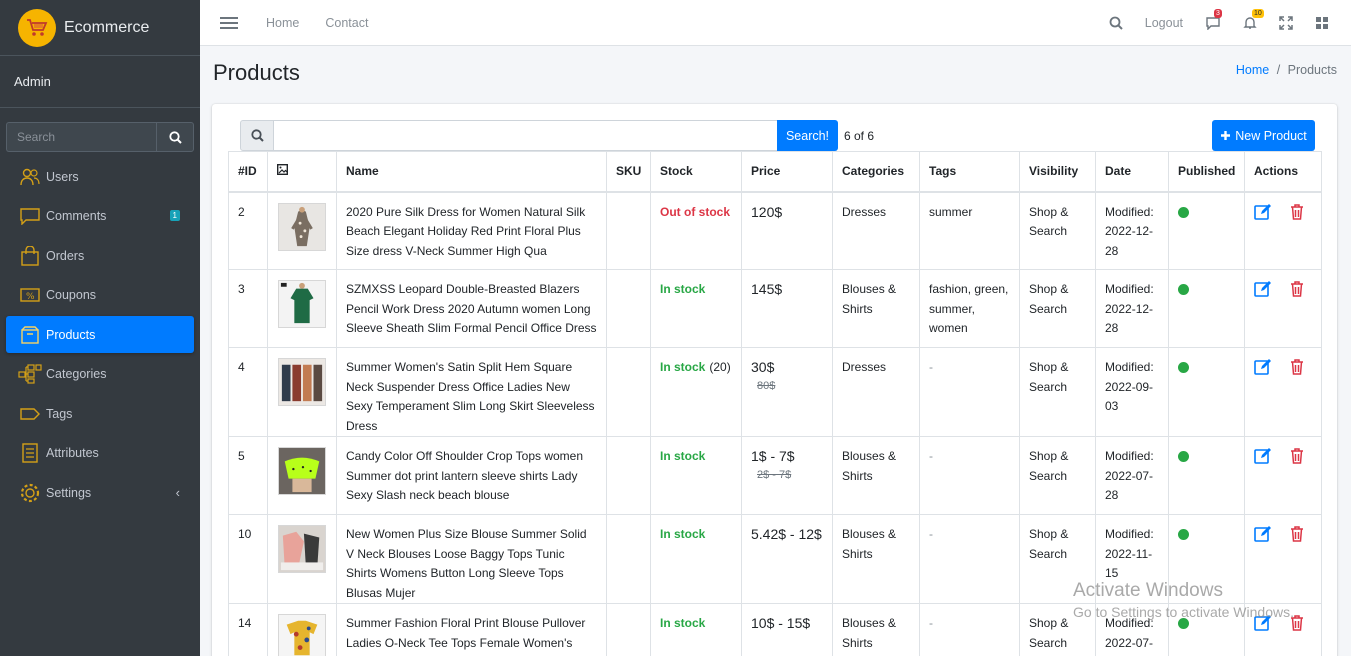  I want to click on sidebar-item-attributes: Attributes, so click(100, 453).